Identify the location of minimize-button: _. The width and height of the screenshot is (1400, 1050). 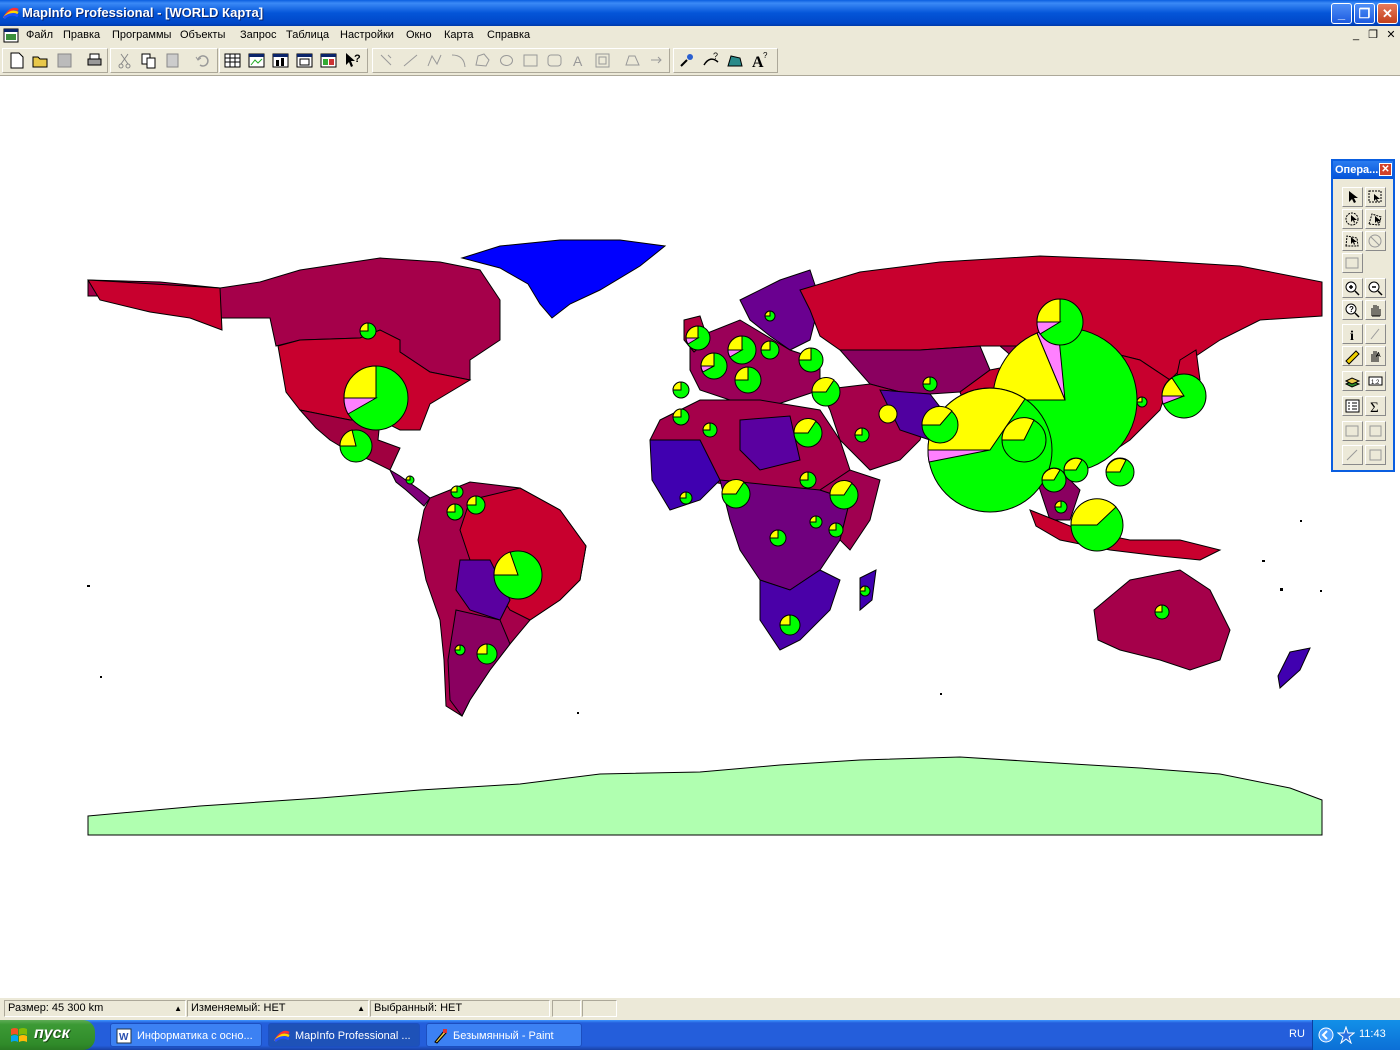
(1341, 13).